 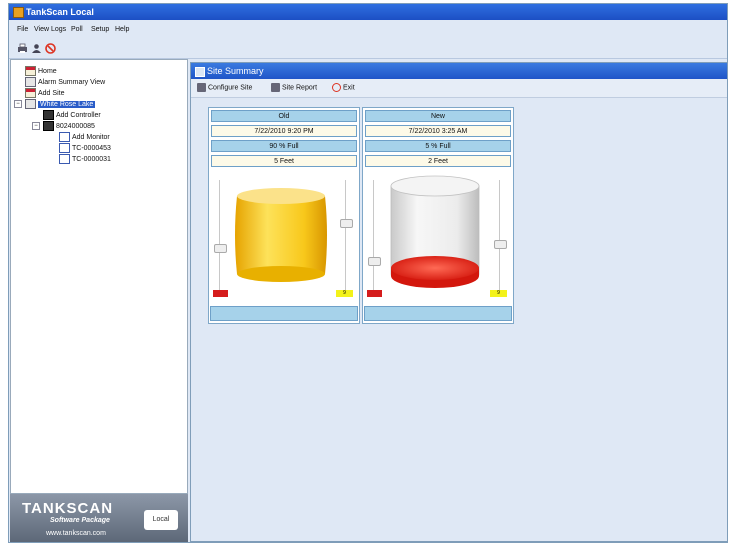 What do you see at coordinates (75, 126) in the screenshot?
I see `tree-label-controller: 8024000085` at bounding box center [75, 126].